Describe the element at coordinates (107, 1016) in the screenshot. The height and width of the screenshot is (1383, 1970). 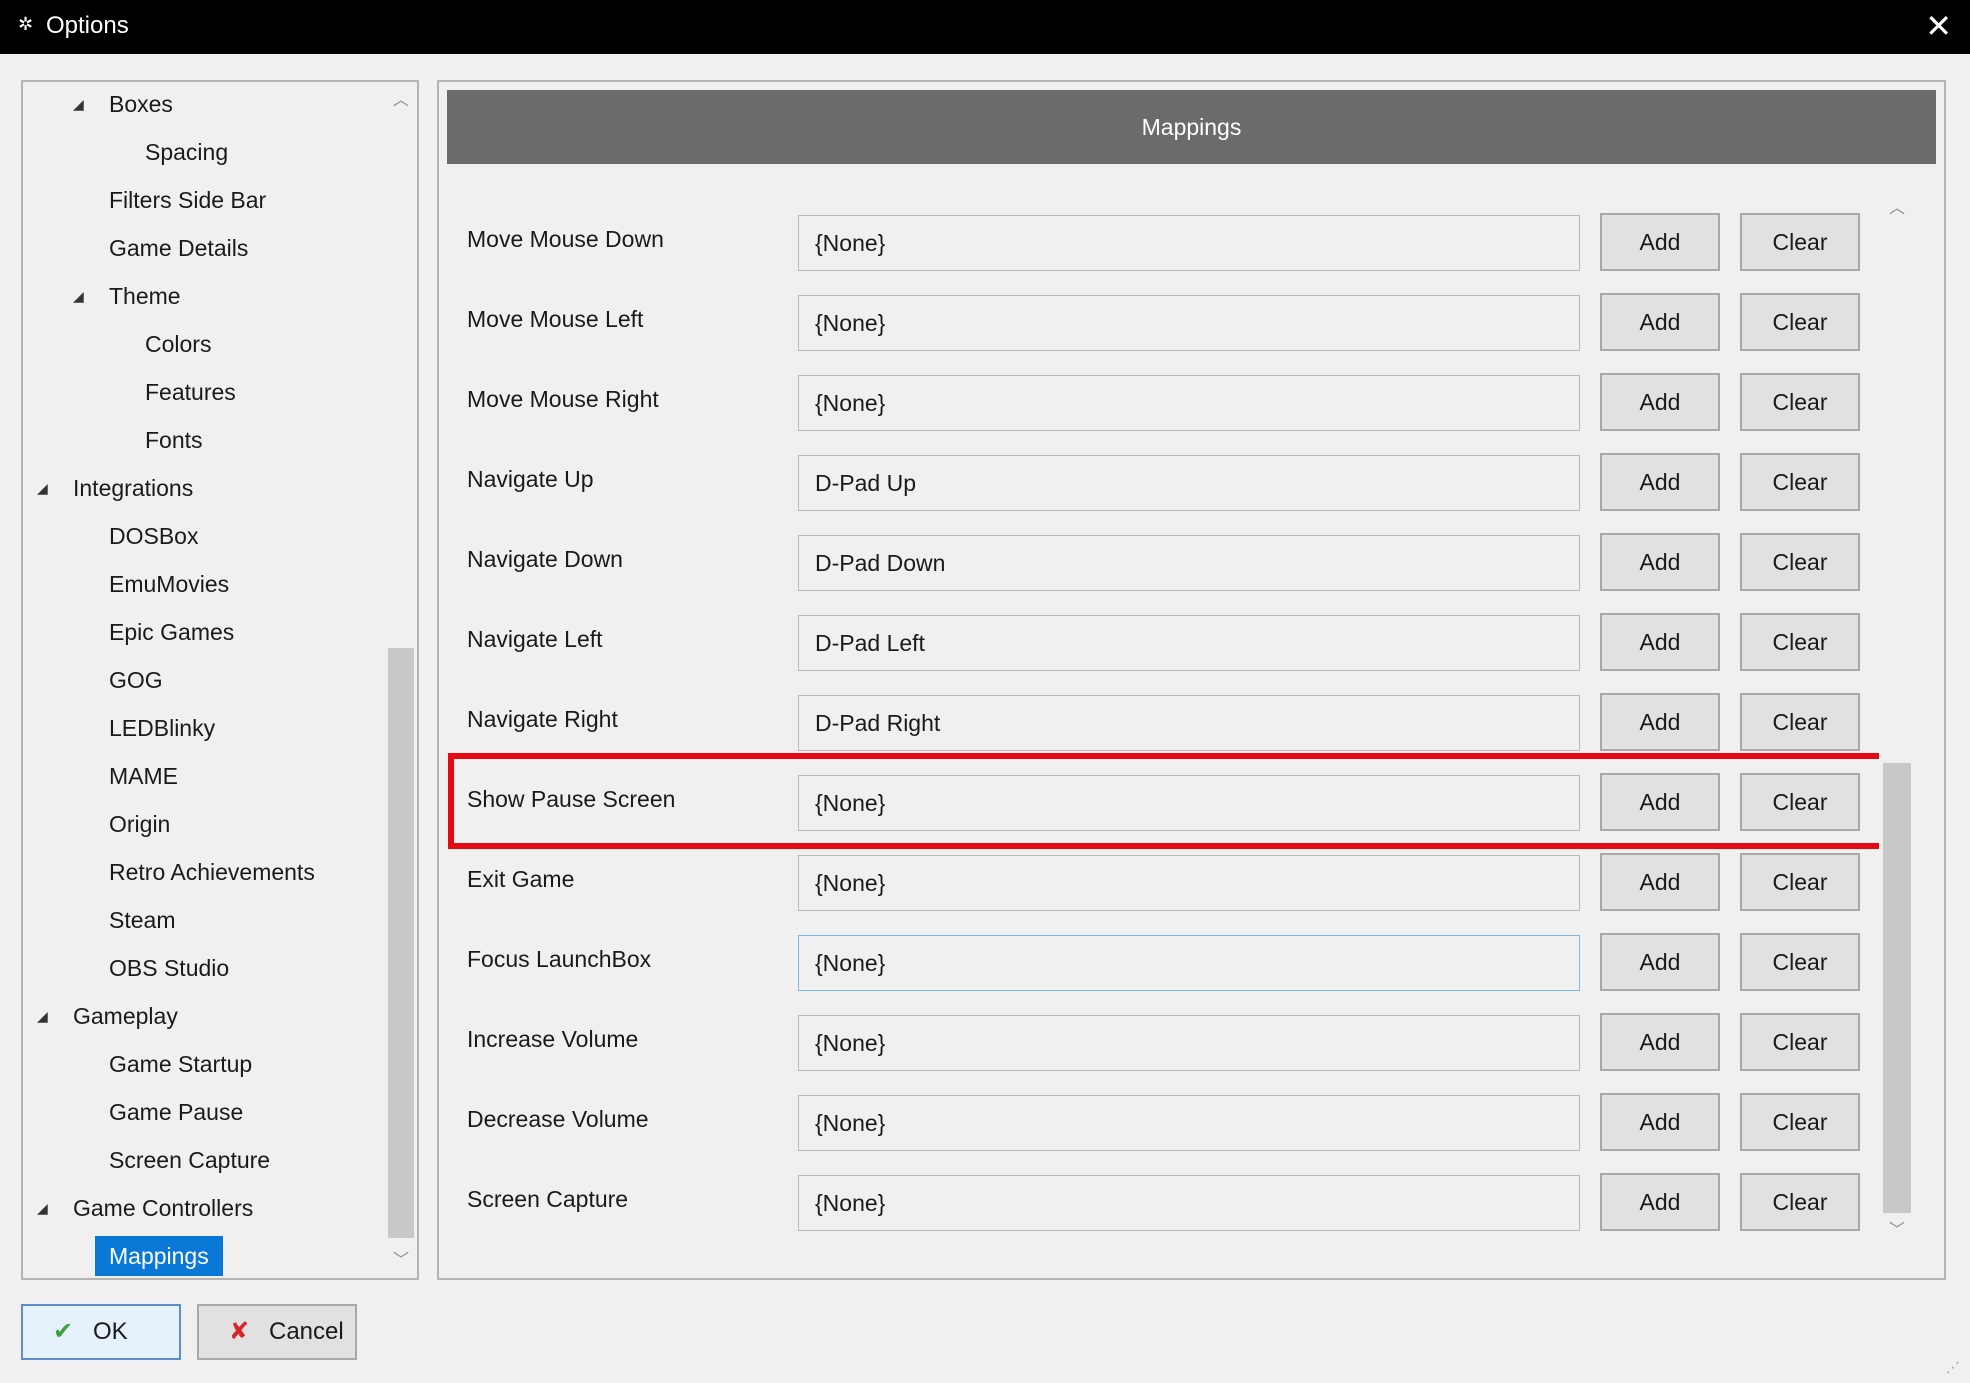
I see `tree-item-gameplay: ◢ Gameplay` at that location.